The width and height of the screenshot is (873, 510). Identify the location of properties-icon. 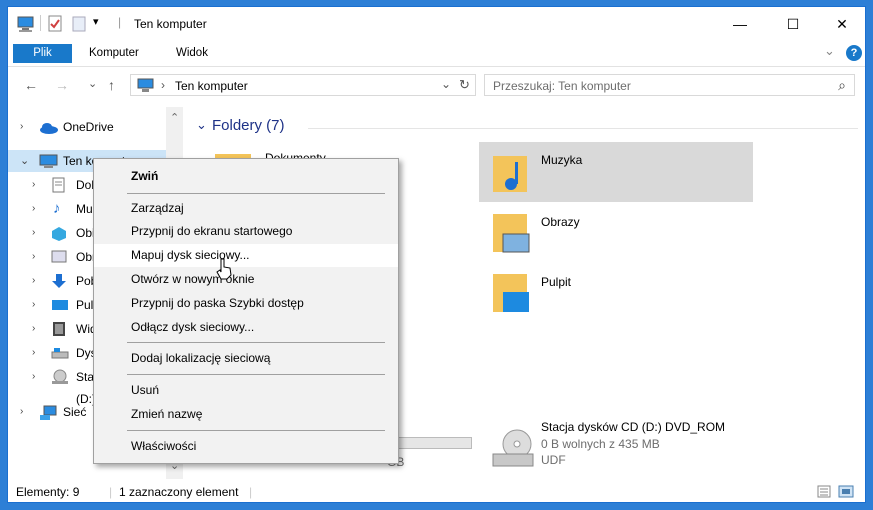
(55, 24).